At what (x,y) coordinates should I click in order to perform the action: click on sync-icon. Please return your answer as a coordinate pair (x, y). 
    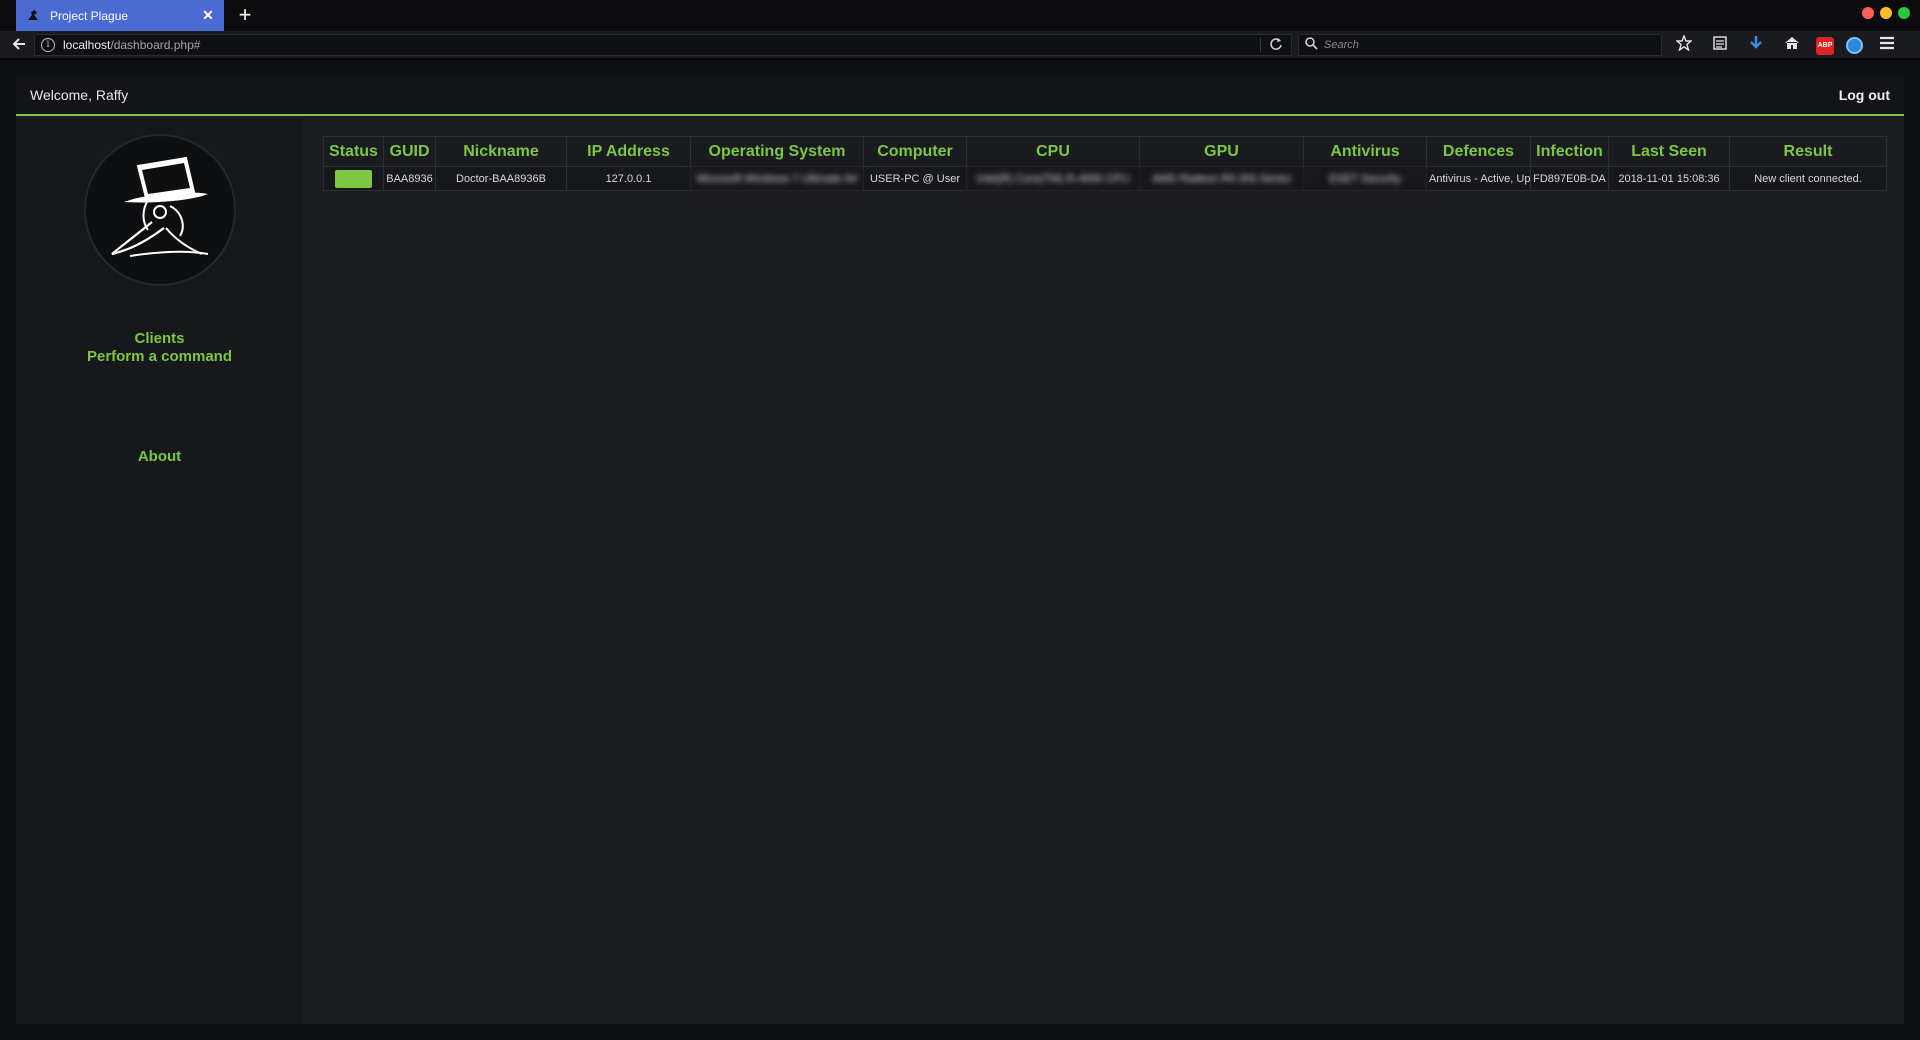
    Looking at the image, I should click on (1854, 45).